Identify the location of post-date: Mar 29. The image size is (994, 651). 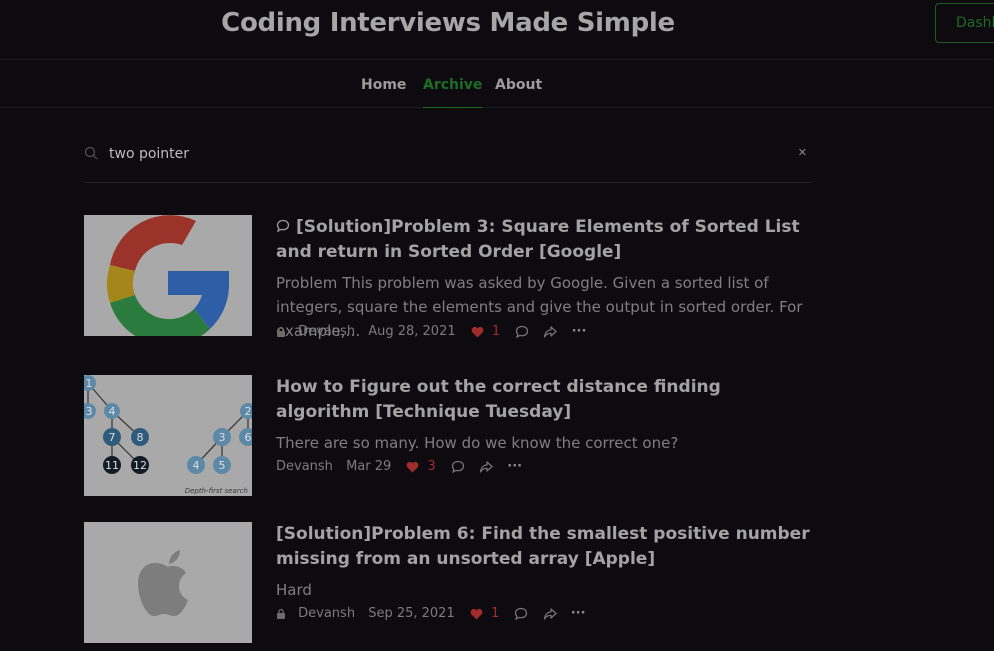
(369, 466).